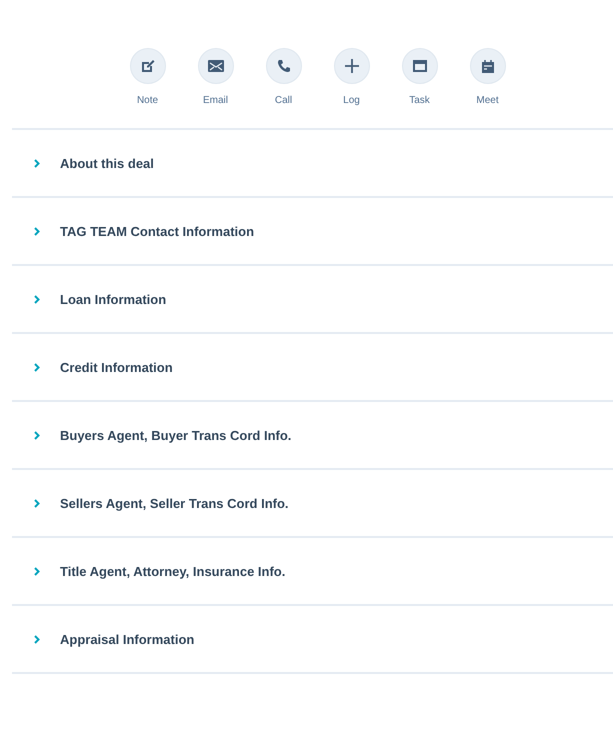 The image size is (613, 735). I want to click on action-label: Task, so click(419, 100).